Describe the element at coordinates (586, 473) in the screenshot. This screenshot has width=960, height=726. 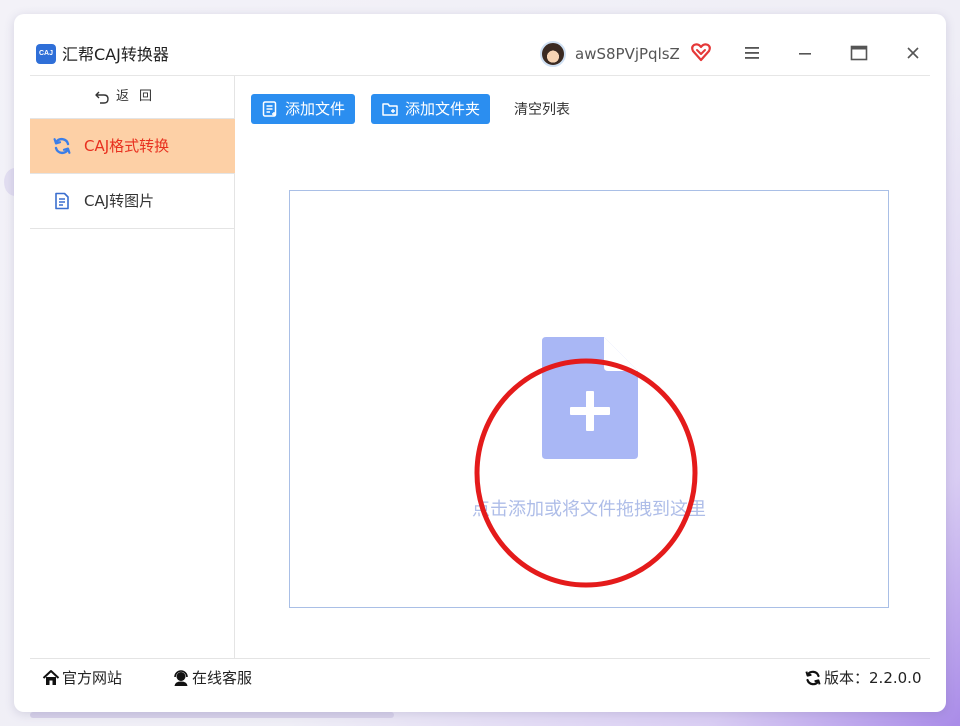
I see `annotation-circle` at that location.